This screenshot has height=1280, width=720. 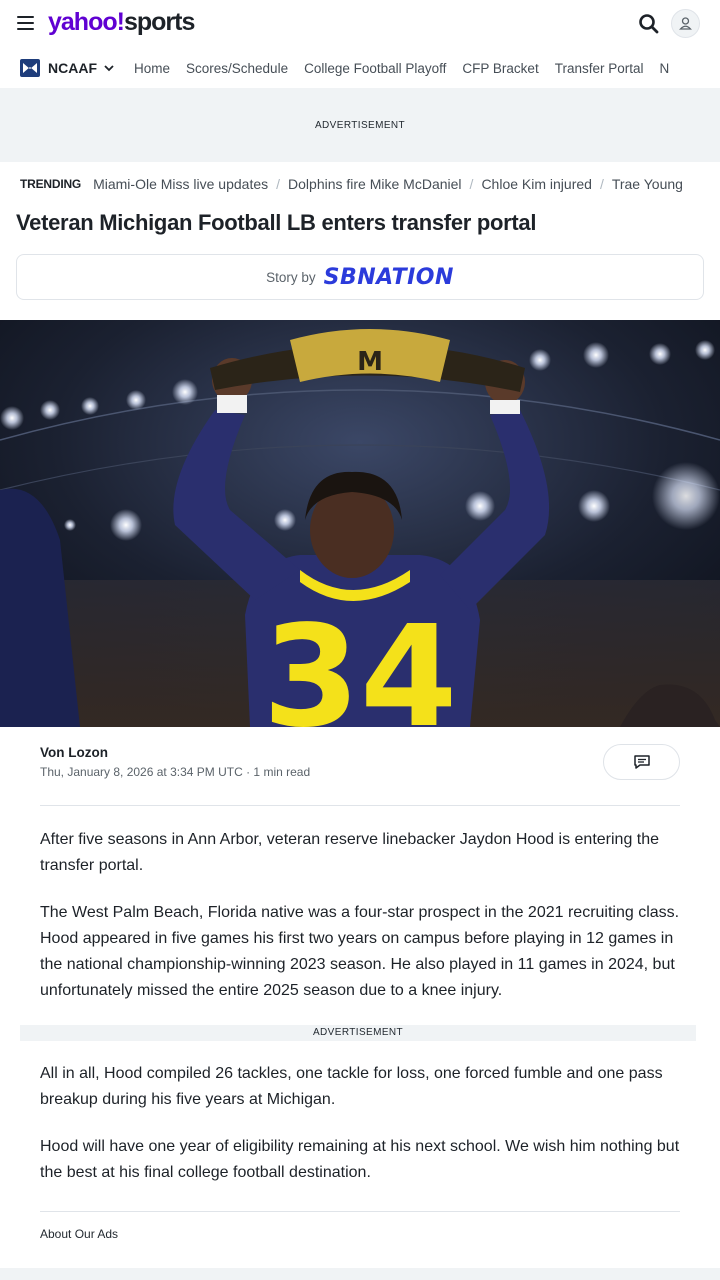 What do you see at coordinates (360, 1211) in the screenshot?
I see `footer-divider` at bounding box center [360, 1211].